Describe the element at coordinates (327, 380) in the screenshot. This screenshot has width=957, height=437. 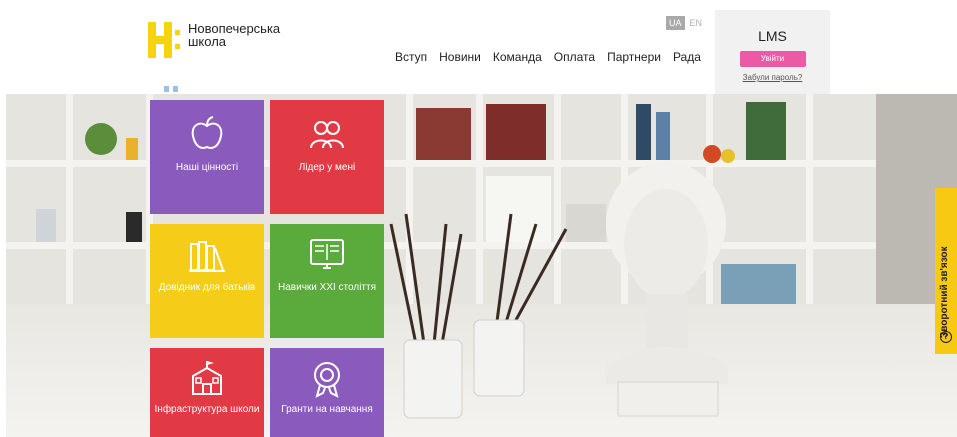
I see `award-icon` at that location.